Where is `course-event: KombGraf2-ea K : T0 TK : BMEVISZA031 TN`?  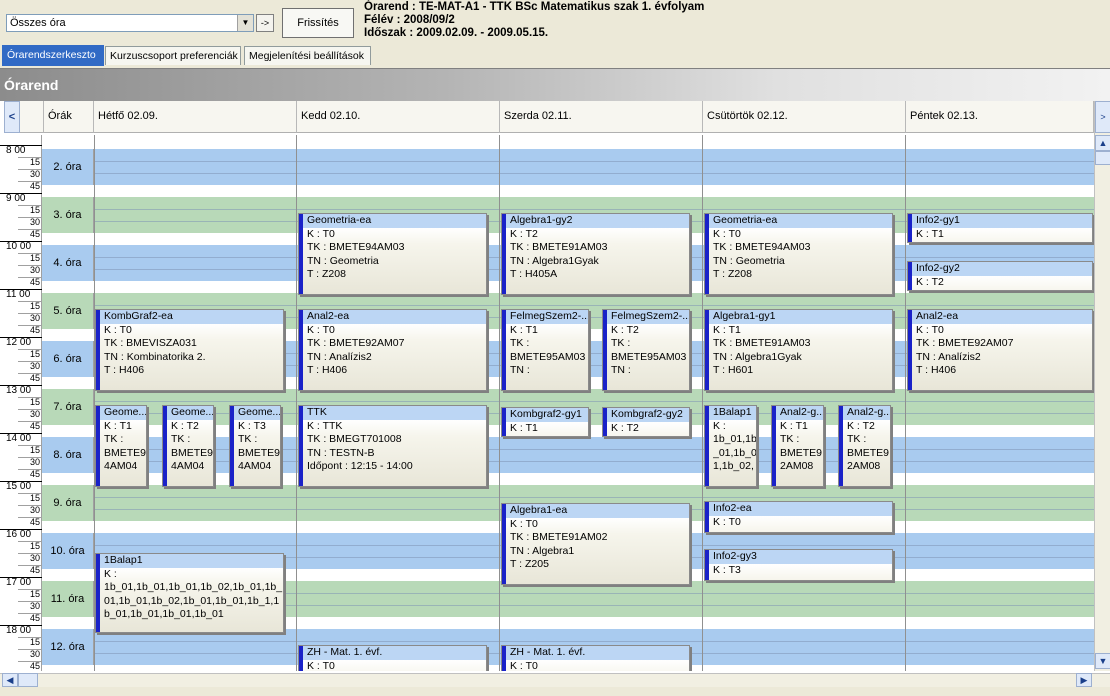
course-event: KombGraf2-ea K : T0 TK : BMEVISZA031 TN is located at coordinates (189, 350).